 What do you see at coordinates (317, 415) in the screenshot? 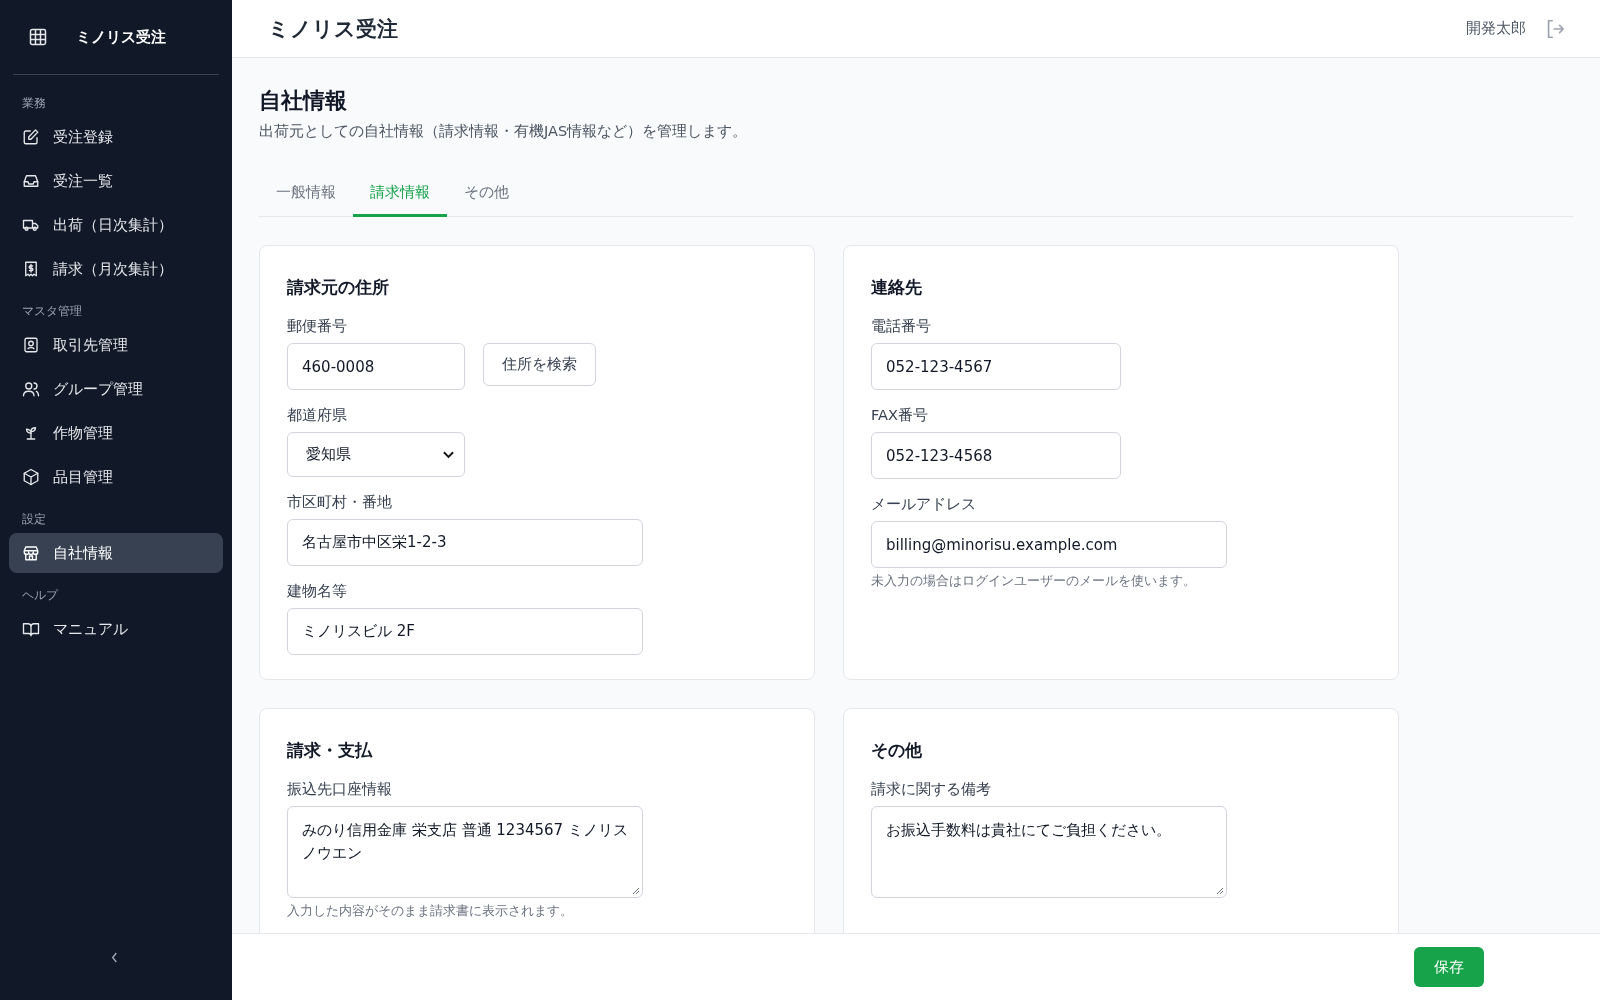
I see `field-label: 都道府県` at bounding box center [317, 415].